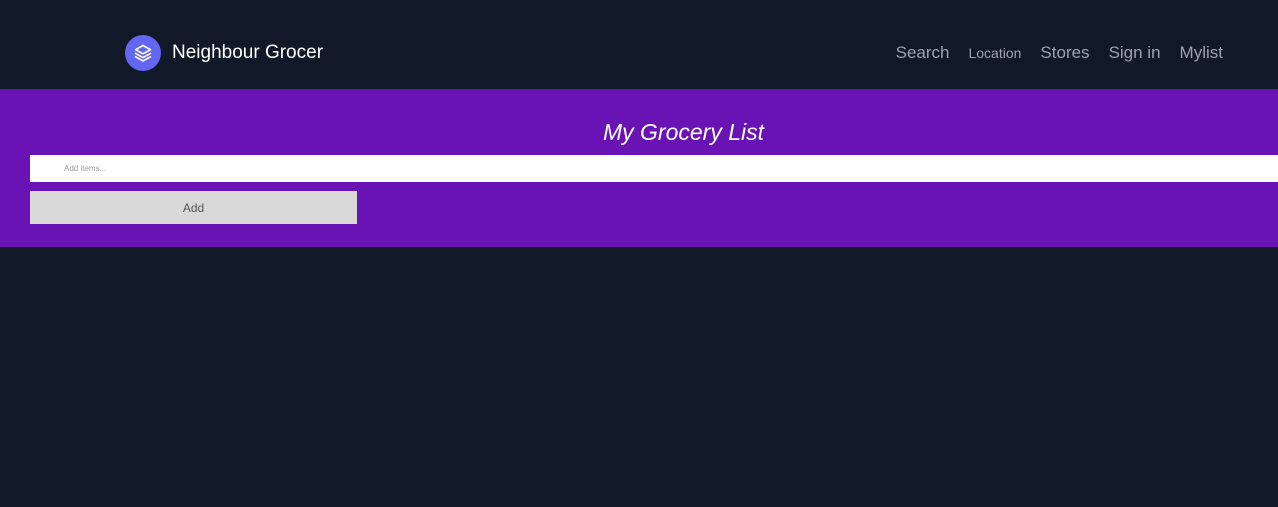 This screenshot has height=507, width=1278. I want to click on nav-link-mylist: Mylist, so click(1201, 53).